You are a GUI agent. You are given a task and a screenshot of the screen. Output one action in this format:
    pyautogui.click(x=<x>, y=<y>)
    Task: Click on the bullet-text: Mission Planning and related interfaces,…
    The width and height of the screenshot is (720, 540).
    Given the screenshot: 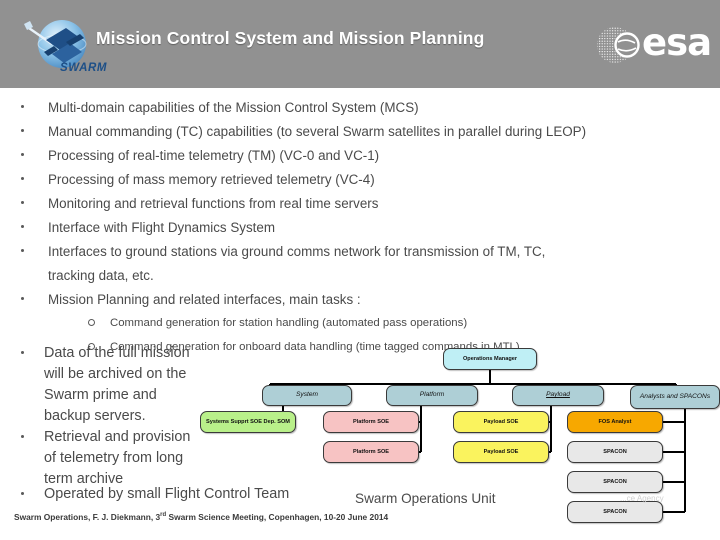 What is the action you would take?
    pyautogui.click(x=204, y=299)
    